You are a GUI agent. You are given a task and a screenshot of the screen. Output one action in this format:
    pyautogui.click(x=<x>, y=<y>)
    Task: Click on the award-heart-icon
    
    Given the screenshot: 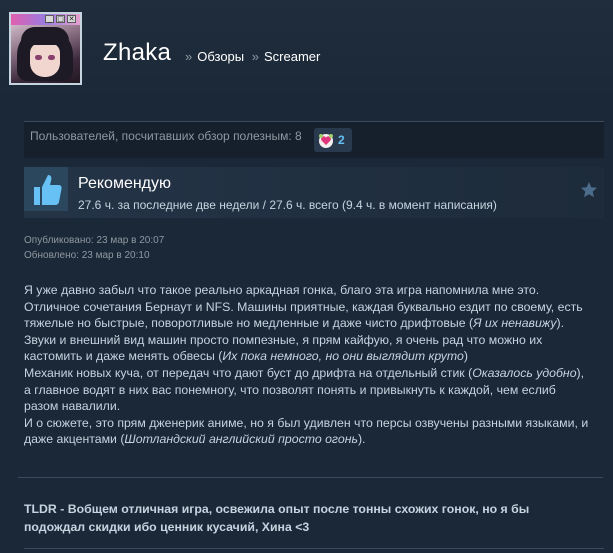 What is the action you would take?
    pyautogui.click(x=326, y=141)
    